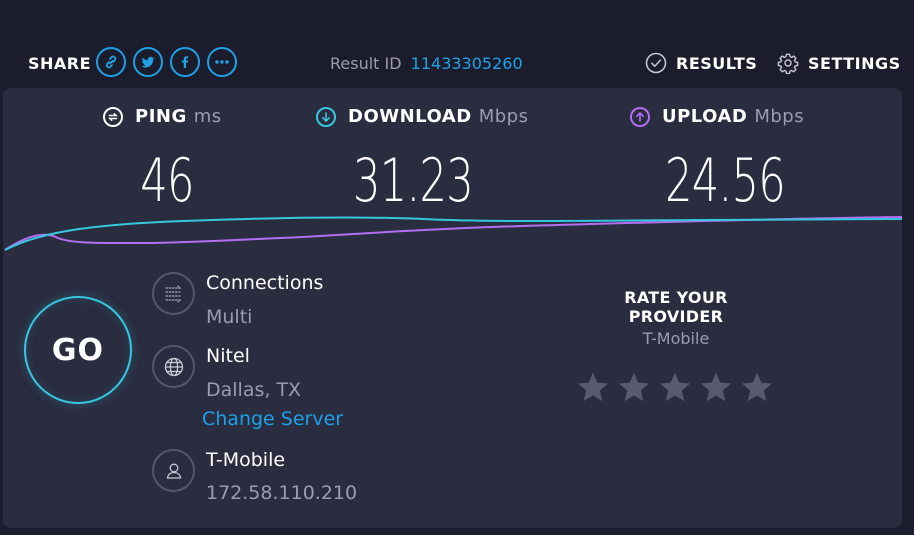  Describe the element at coordinates (410, 116) in the screenshot. I see `download-label: DOWNLOAD` at that location.